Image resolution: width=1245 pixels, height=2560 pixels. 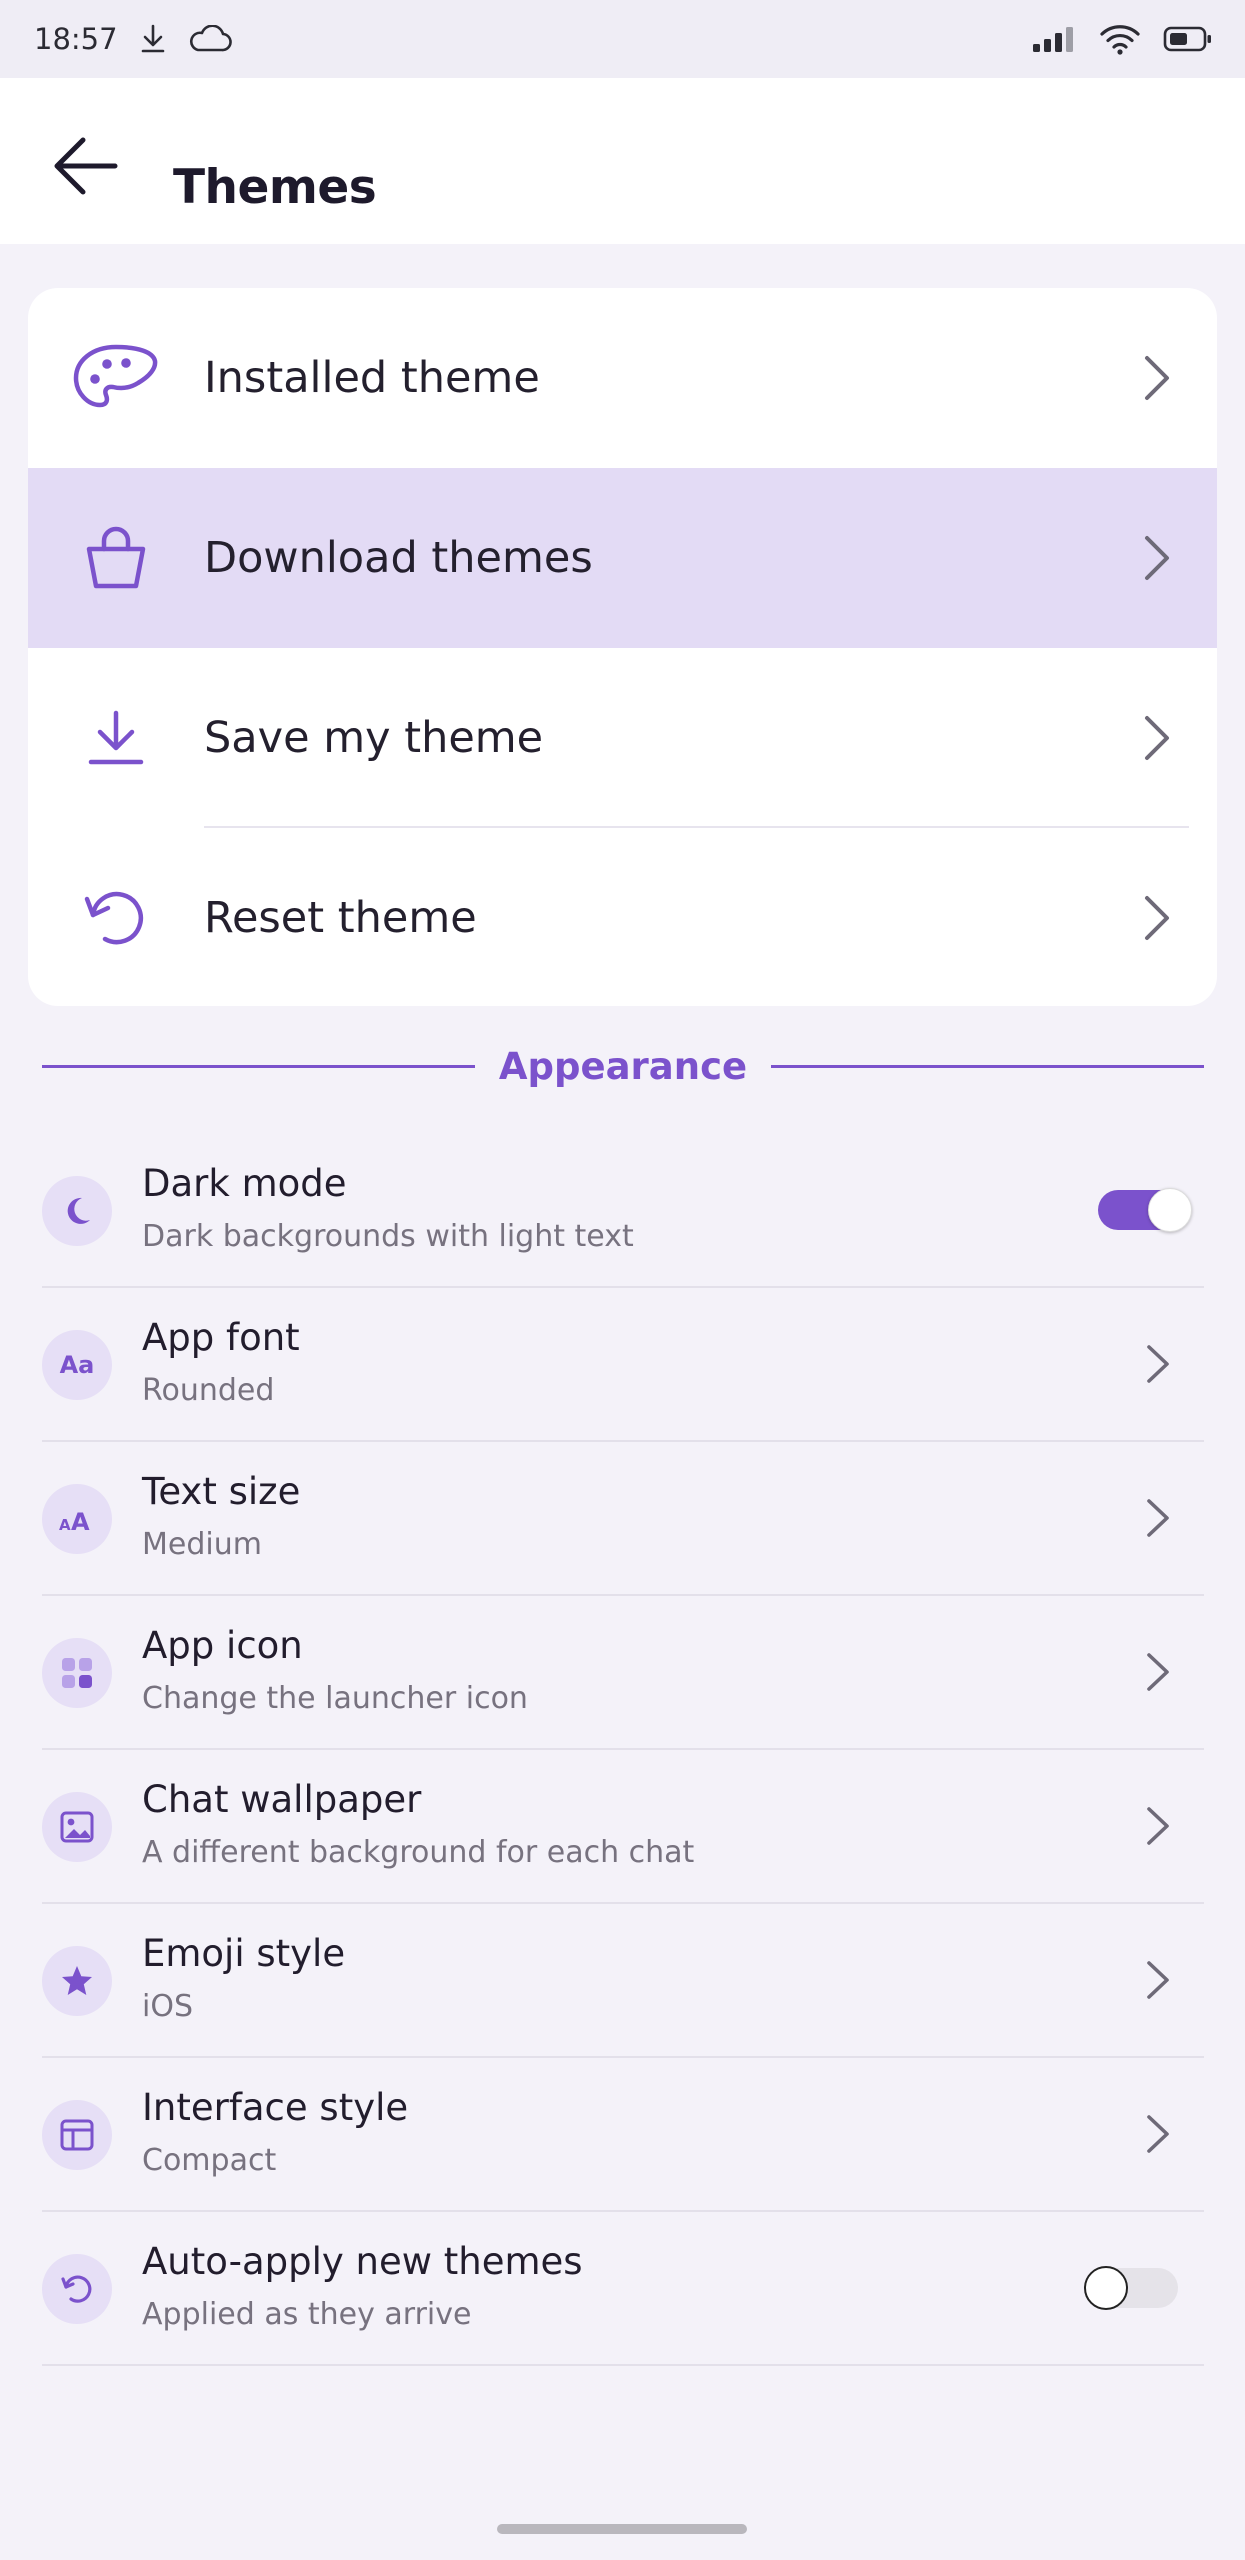 I want to click on dark-mode-toggle, so click(x=1145, y=1210).